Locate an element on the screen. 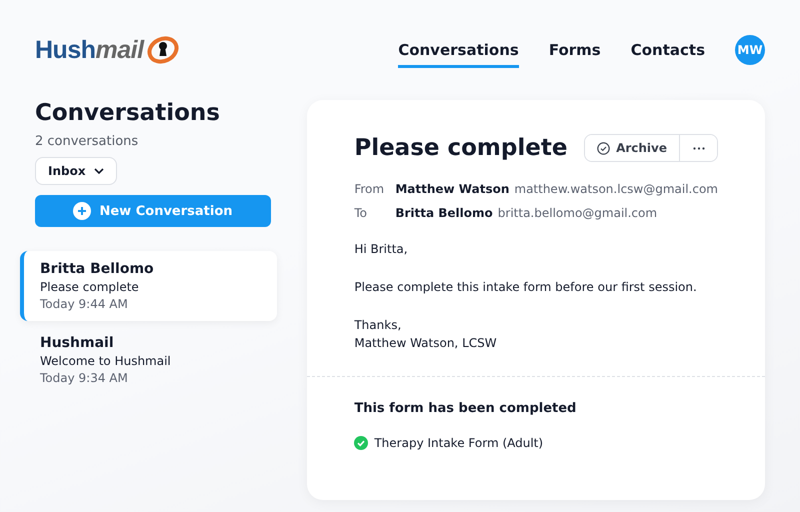  conversation-item: Hushmail Welcome to Hushmail Today 9:34 AM is located at coordinates (149, 360).